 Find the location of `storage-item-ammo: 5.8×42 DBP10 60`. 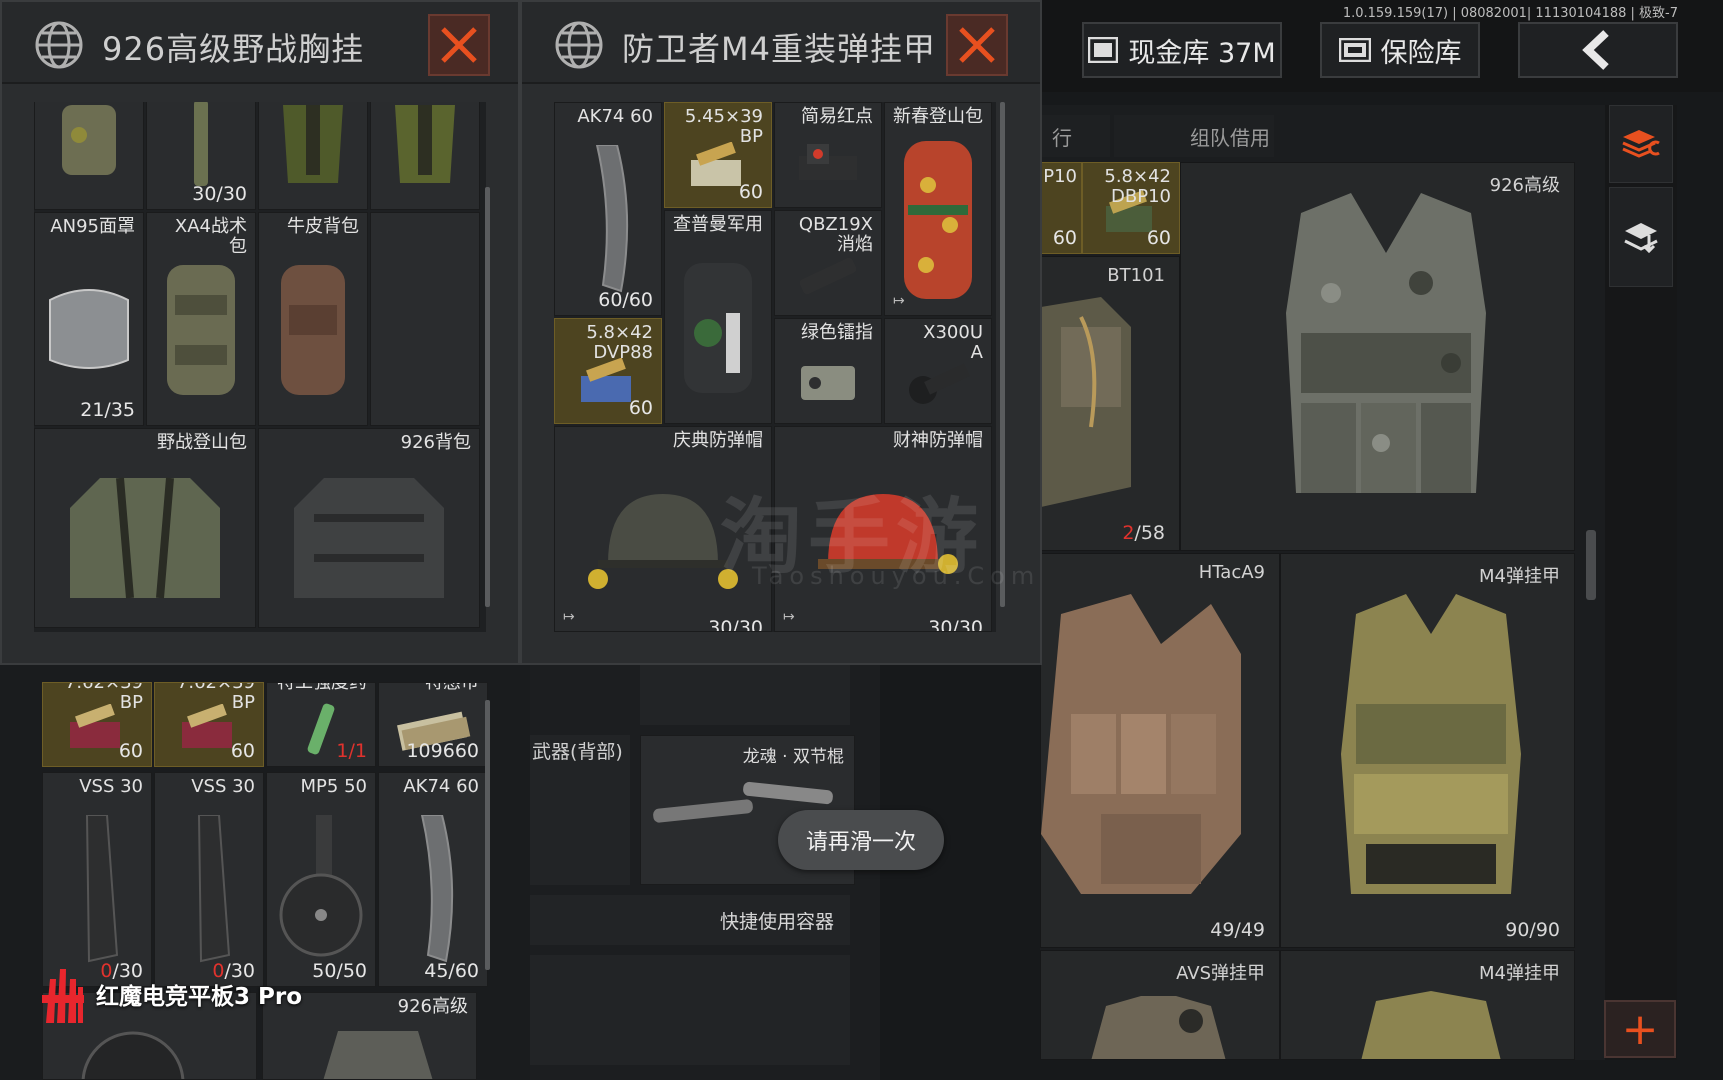

storage-item-ammo: 5.8×42 DBP10 60 is located at coordinates (1131, 208).